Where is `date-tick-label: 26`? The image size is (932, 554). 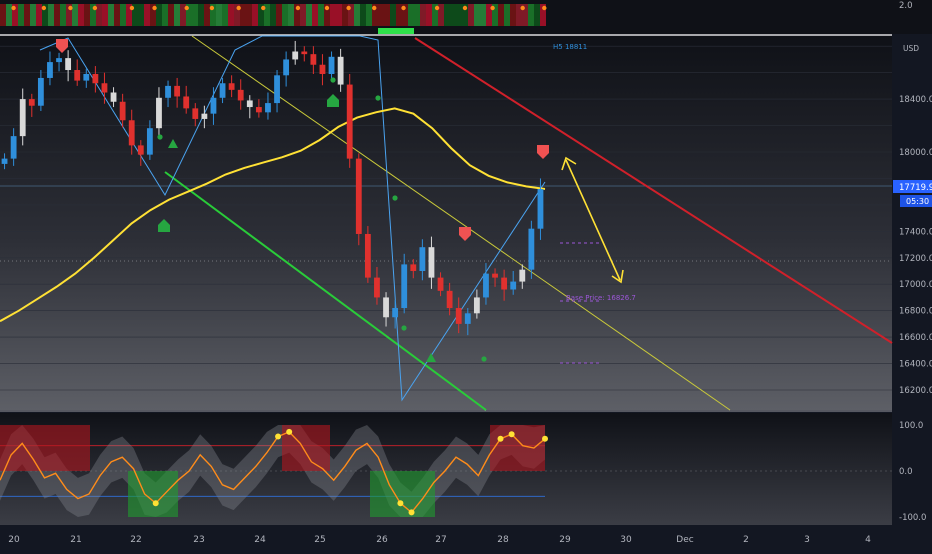
date-tick-label: 26 is located at coordinates (382, 540).